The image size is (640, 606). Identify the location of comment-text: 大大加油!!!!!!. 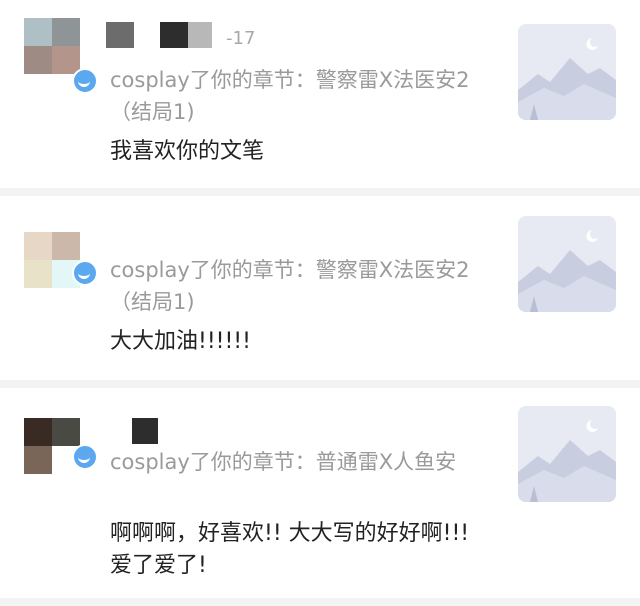
(180, 341).